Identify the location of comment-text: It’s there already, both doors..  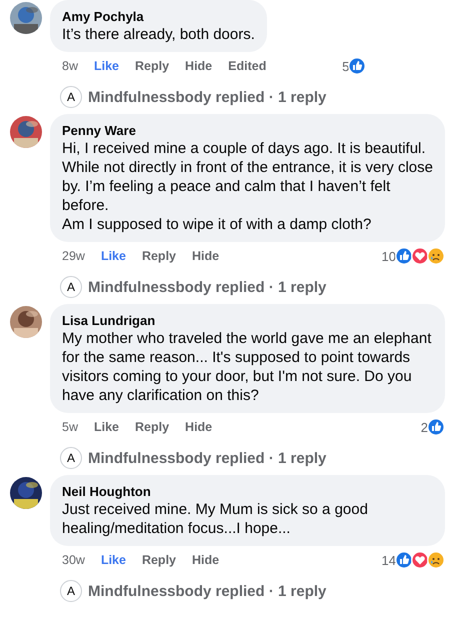
(158, 34).